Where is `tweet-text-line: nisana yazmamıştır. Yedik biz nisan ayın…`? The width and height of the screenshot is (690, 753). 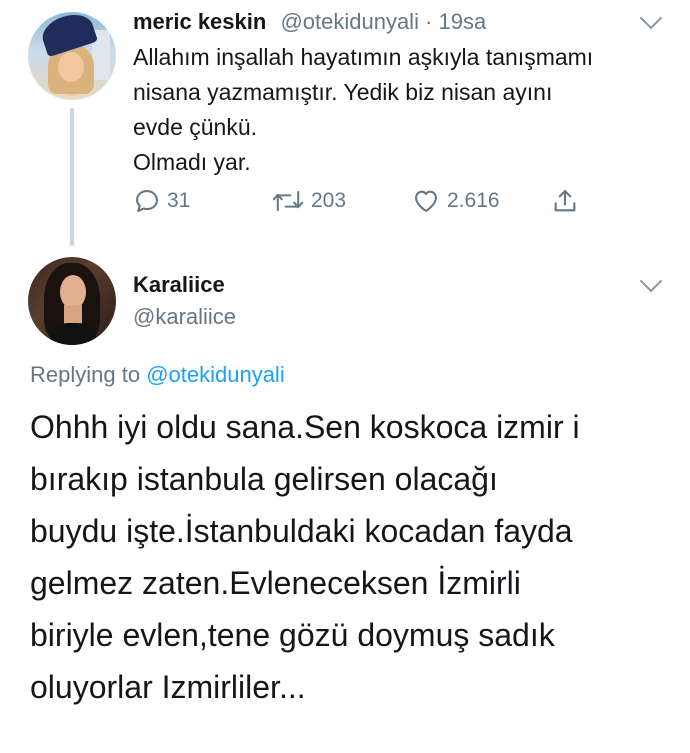 tweet-text-line: nisana yazmamıştır. Yedik biz nisan ayın… is located at coordinates (343, 92).